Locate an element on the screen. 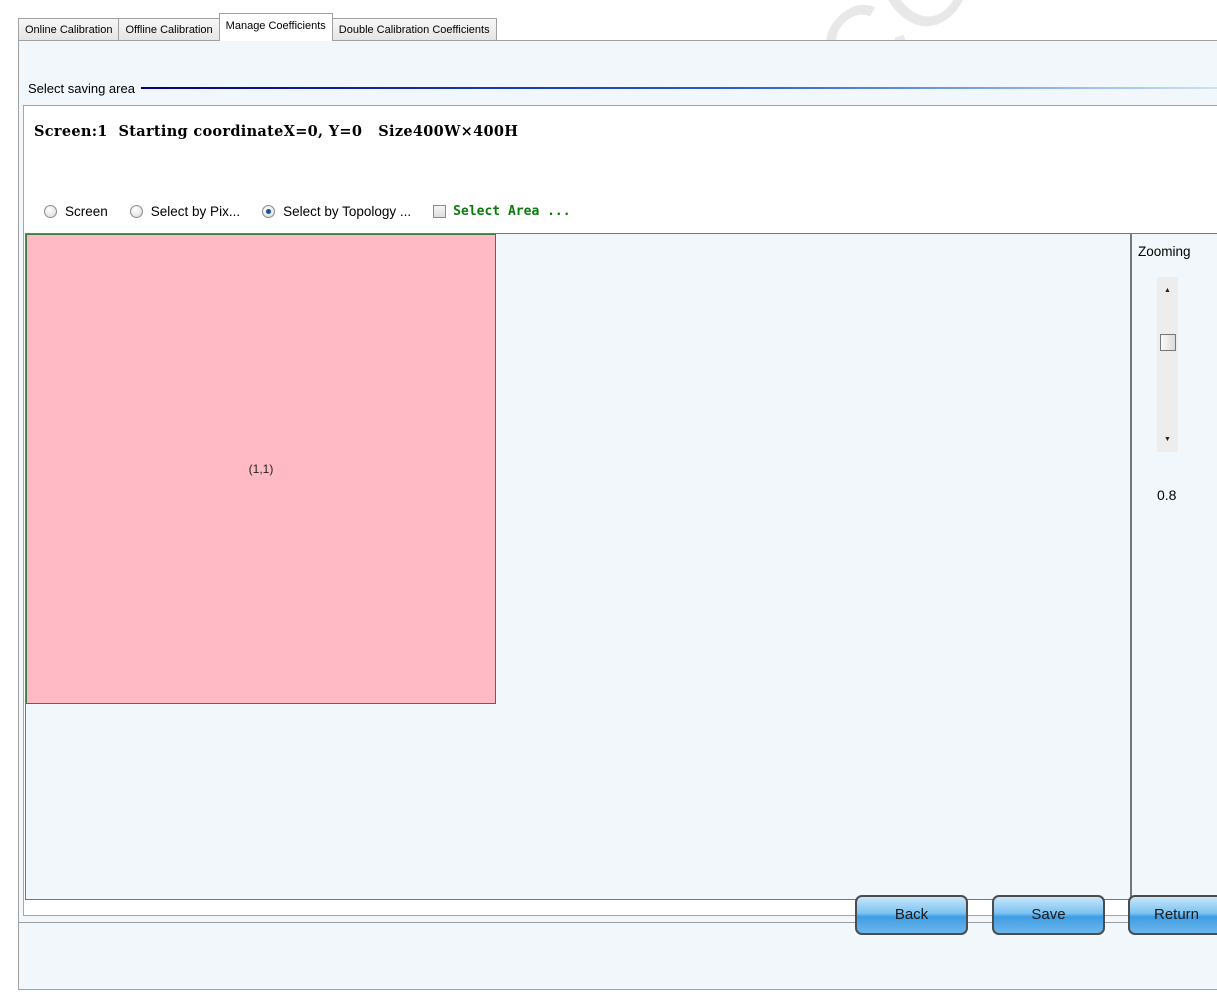 The image size is (1217, 992). screen-info: Screen:1 is located at coordinates (71, 131).